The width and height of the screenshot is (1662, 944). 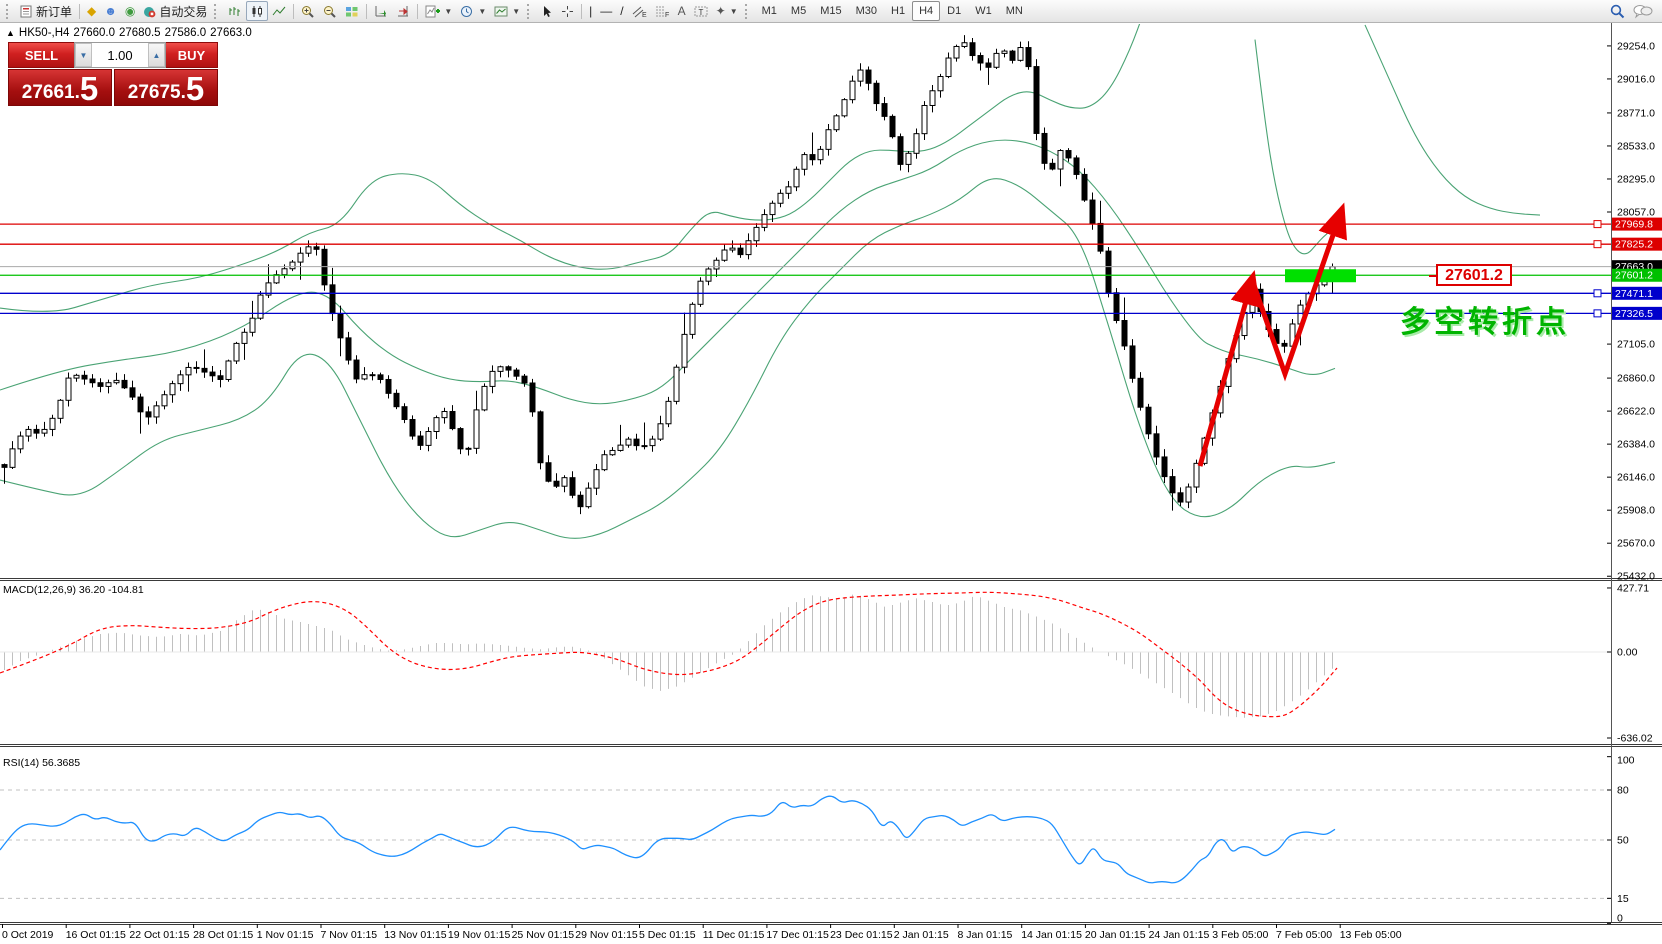 I want to click on svg-text: T, so click(x=700, y=12).